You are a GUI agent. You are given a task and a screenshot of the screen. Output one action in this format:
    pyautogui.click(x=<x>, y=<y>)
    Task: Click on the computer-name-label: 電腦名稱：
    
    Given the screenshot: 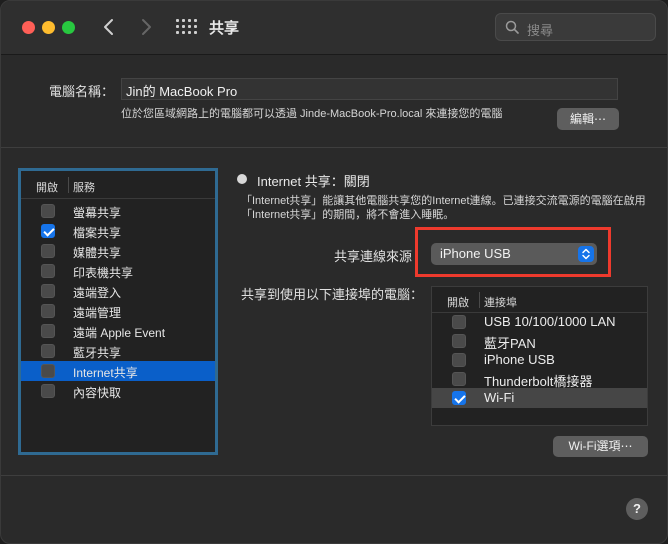 What is the action you would take?
    pyautogui.click(x=82, y=91)
    